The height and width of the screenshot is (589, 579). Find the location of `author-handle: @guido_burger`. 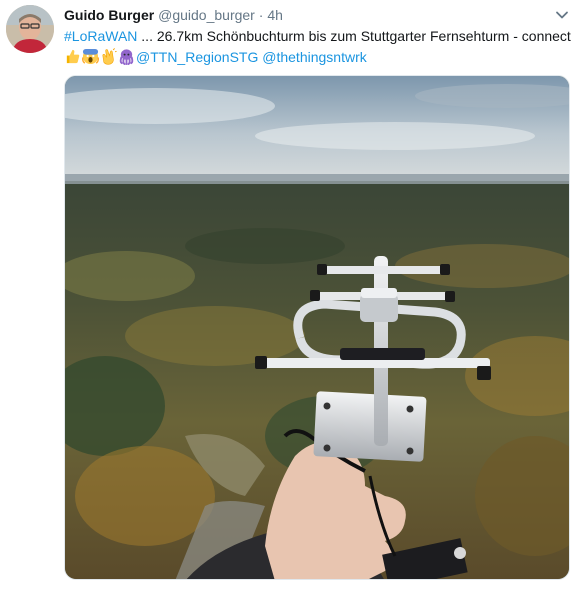

author-handle: @guido_burger is located at coordinates (206, 15).